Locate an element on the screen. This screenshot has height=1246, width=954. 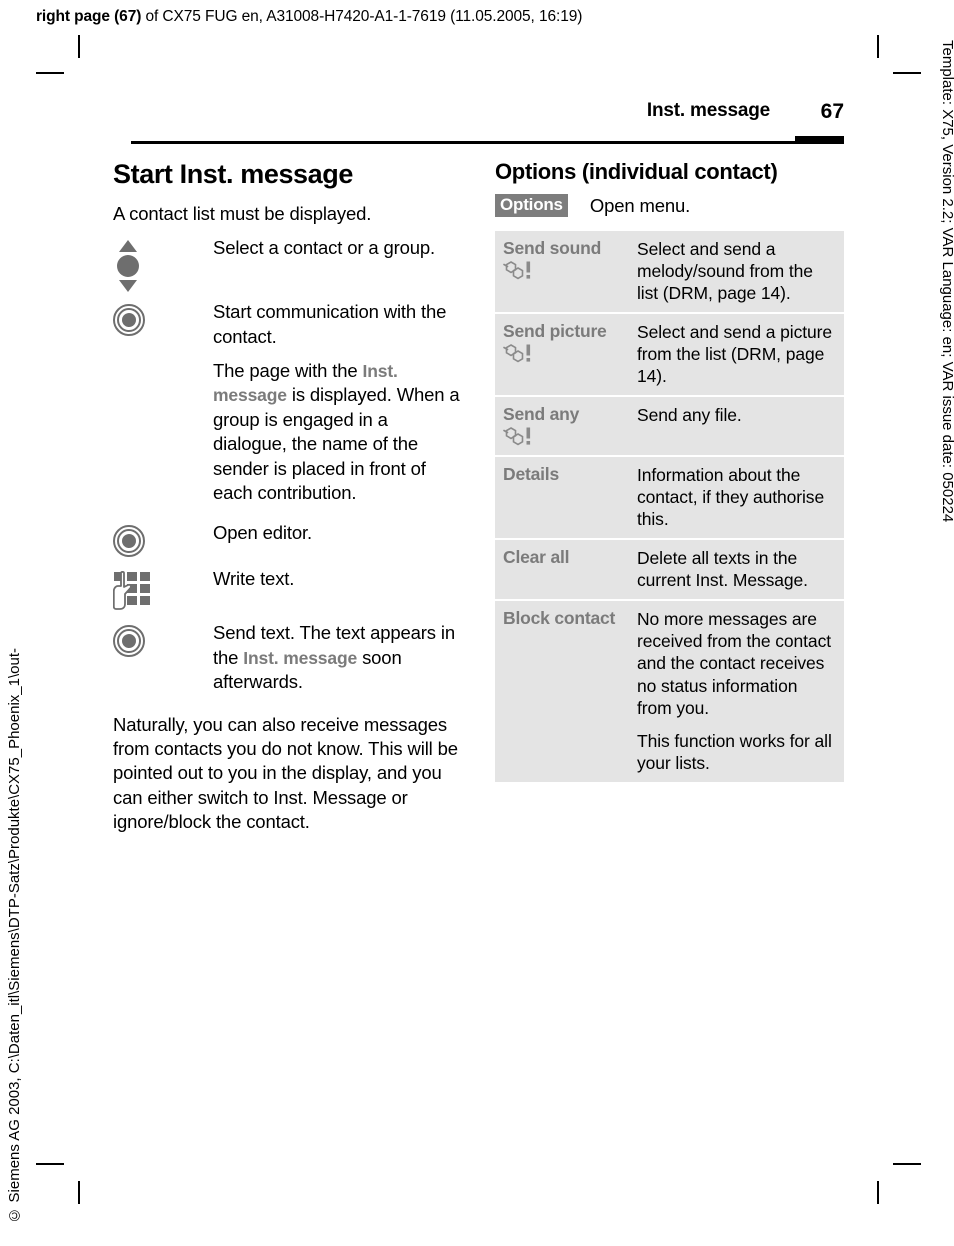
option-term-label: Details is located at coordinates (531, 474).